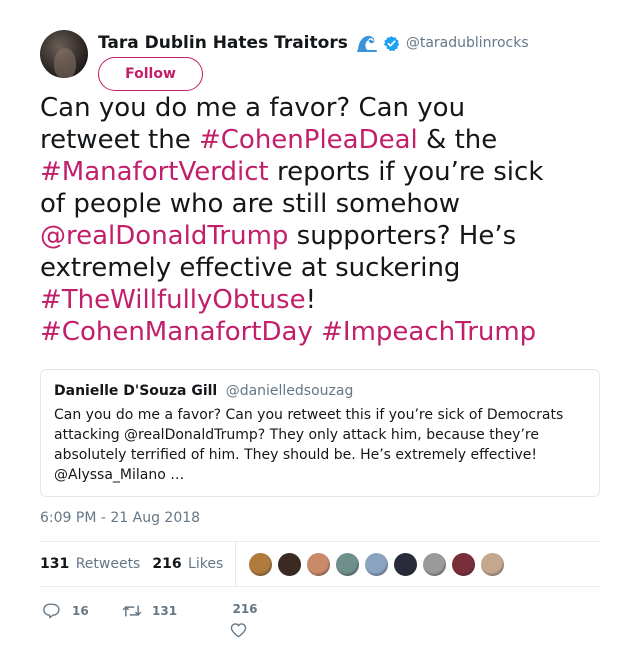  Describe the element at coordinates (236, 564) in the screenshot. I see `stats-separator` at that location.